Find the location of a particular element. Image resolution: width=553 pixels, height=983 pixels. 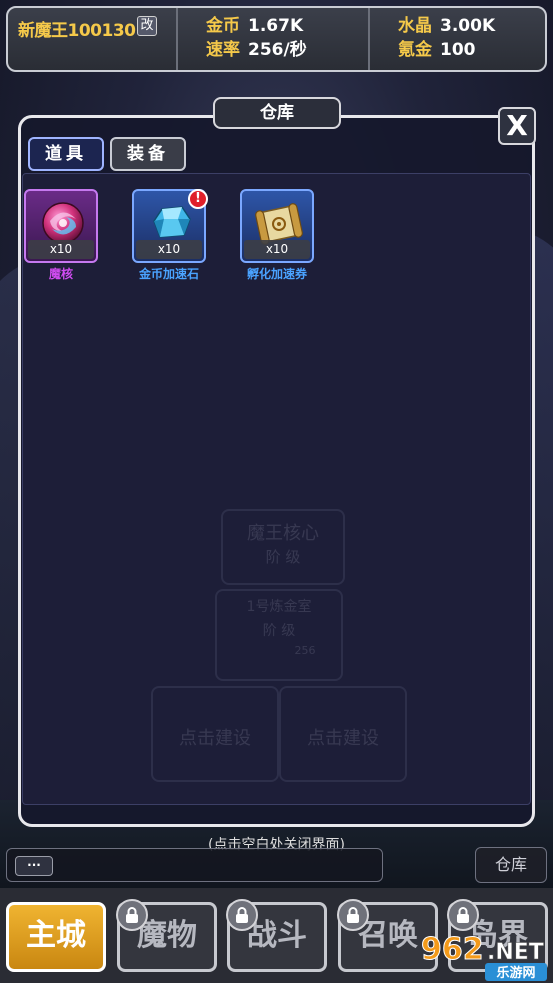

svg-text: 962 is located at coordinates (452, 949).